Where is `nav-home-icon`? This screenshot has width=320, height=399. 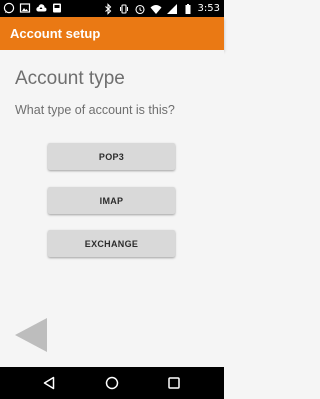 nav-home-icon is located at coordinates (112, 383).